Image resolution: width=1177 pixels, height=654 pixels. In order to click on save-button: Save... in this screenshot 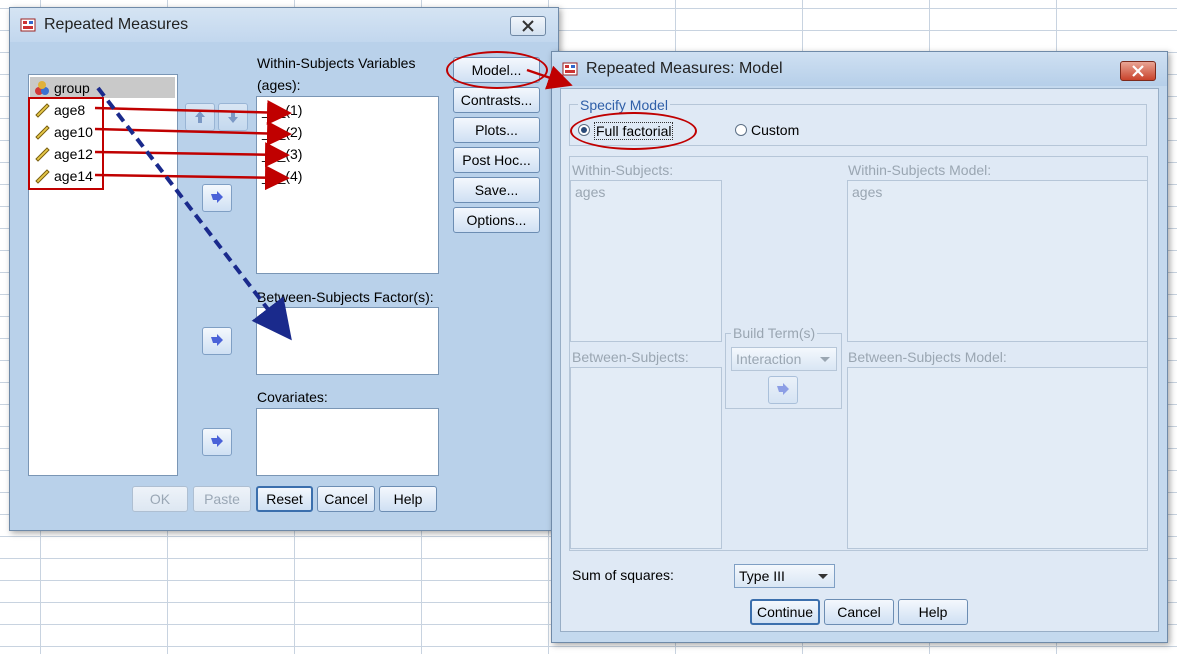, I will do `click(496, 190)`.